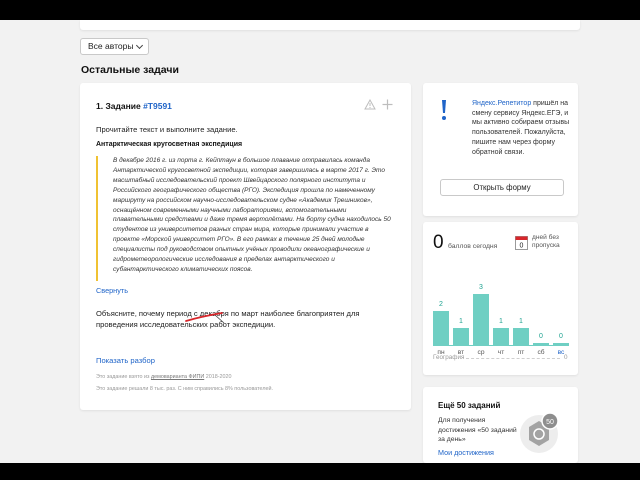 This screenshot has width=640, height=480. What do you see at coordinates (320, 10) in the screenshot?
I see `letterbox-top` at bounding box center [320, 10].